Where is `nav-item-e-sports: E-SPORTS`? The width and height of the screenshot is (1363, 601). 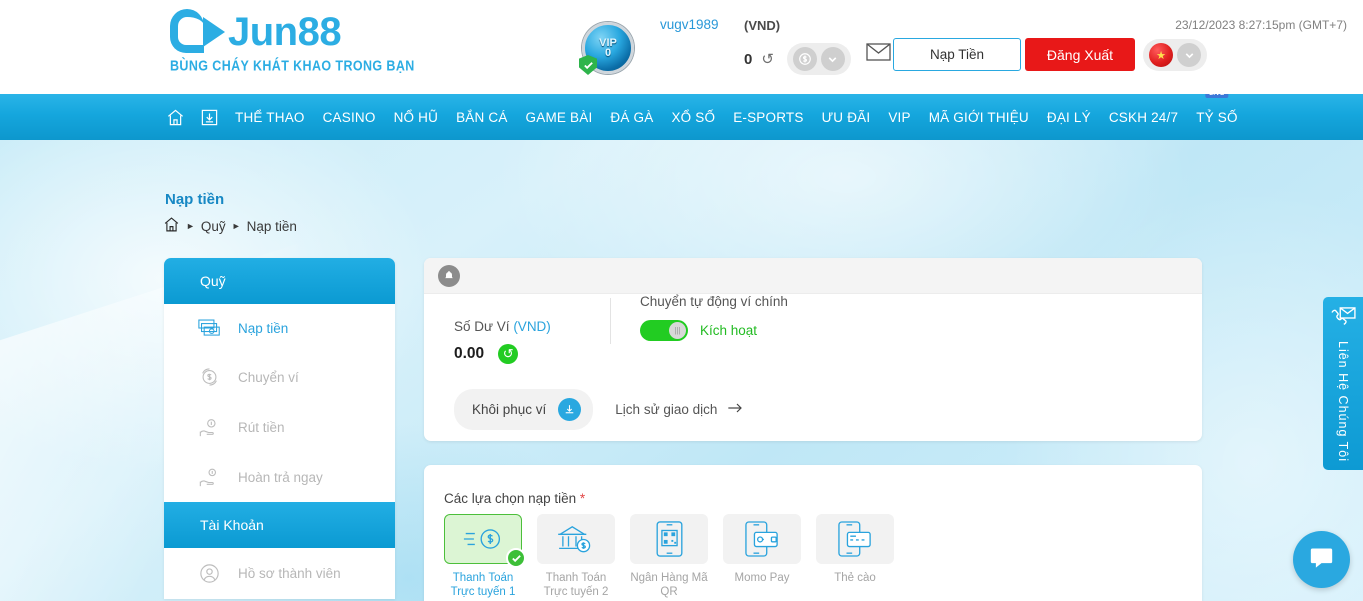 nav-item-e-sports: E-SPORTS is located at coordinates (768, 117).